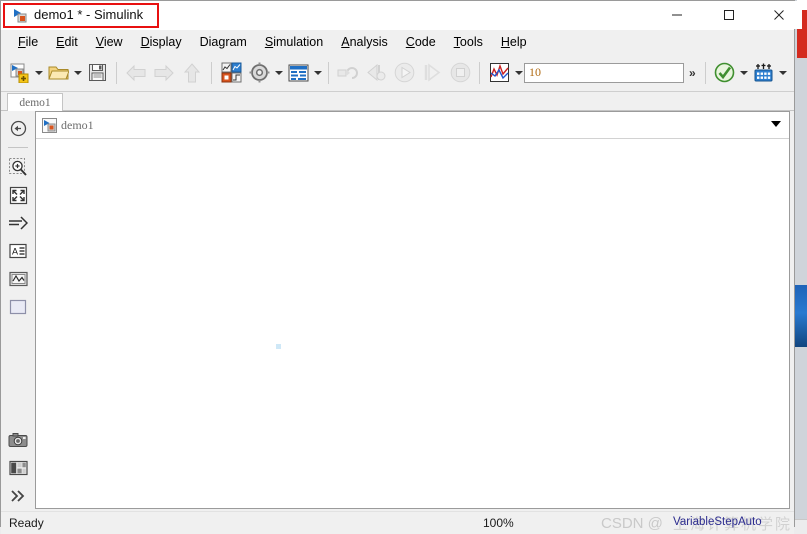 Image resolution: width=807 pixels, height=534 pixels. I want to click on back-circle-icon, so click(18, 128).